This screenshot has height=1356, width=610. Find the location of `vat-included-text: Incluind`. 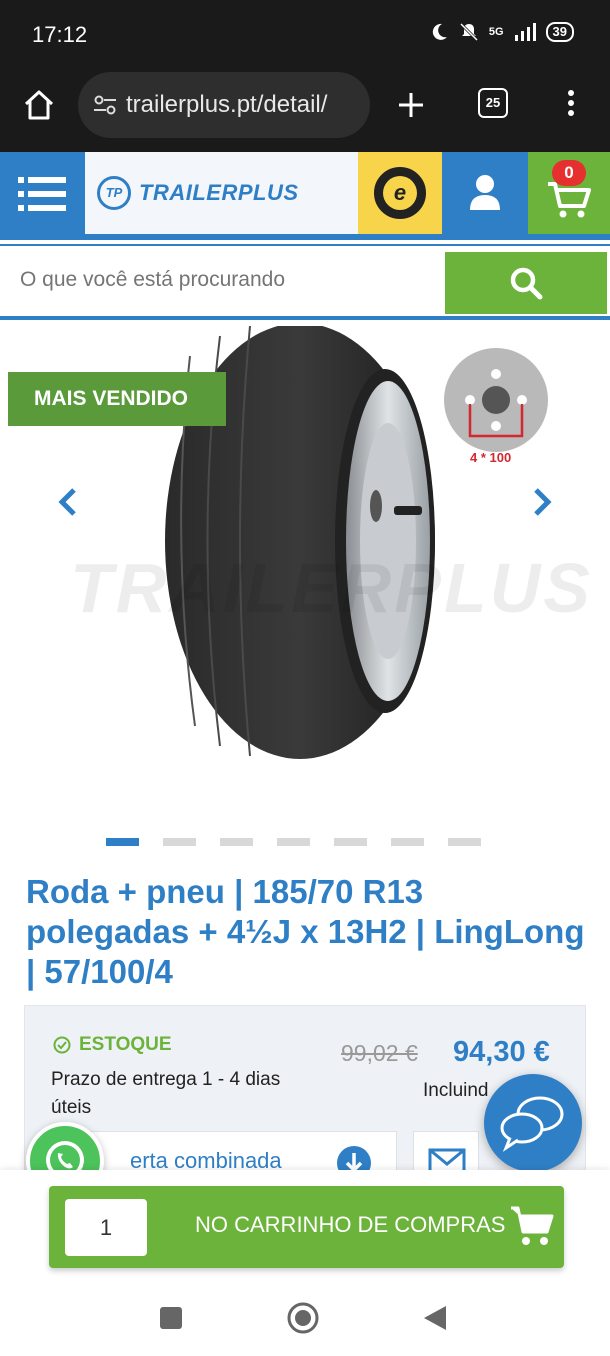

vat-included-text: Incluind is located at coordinates (456, 1090).